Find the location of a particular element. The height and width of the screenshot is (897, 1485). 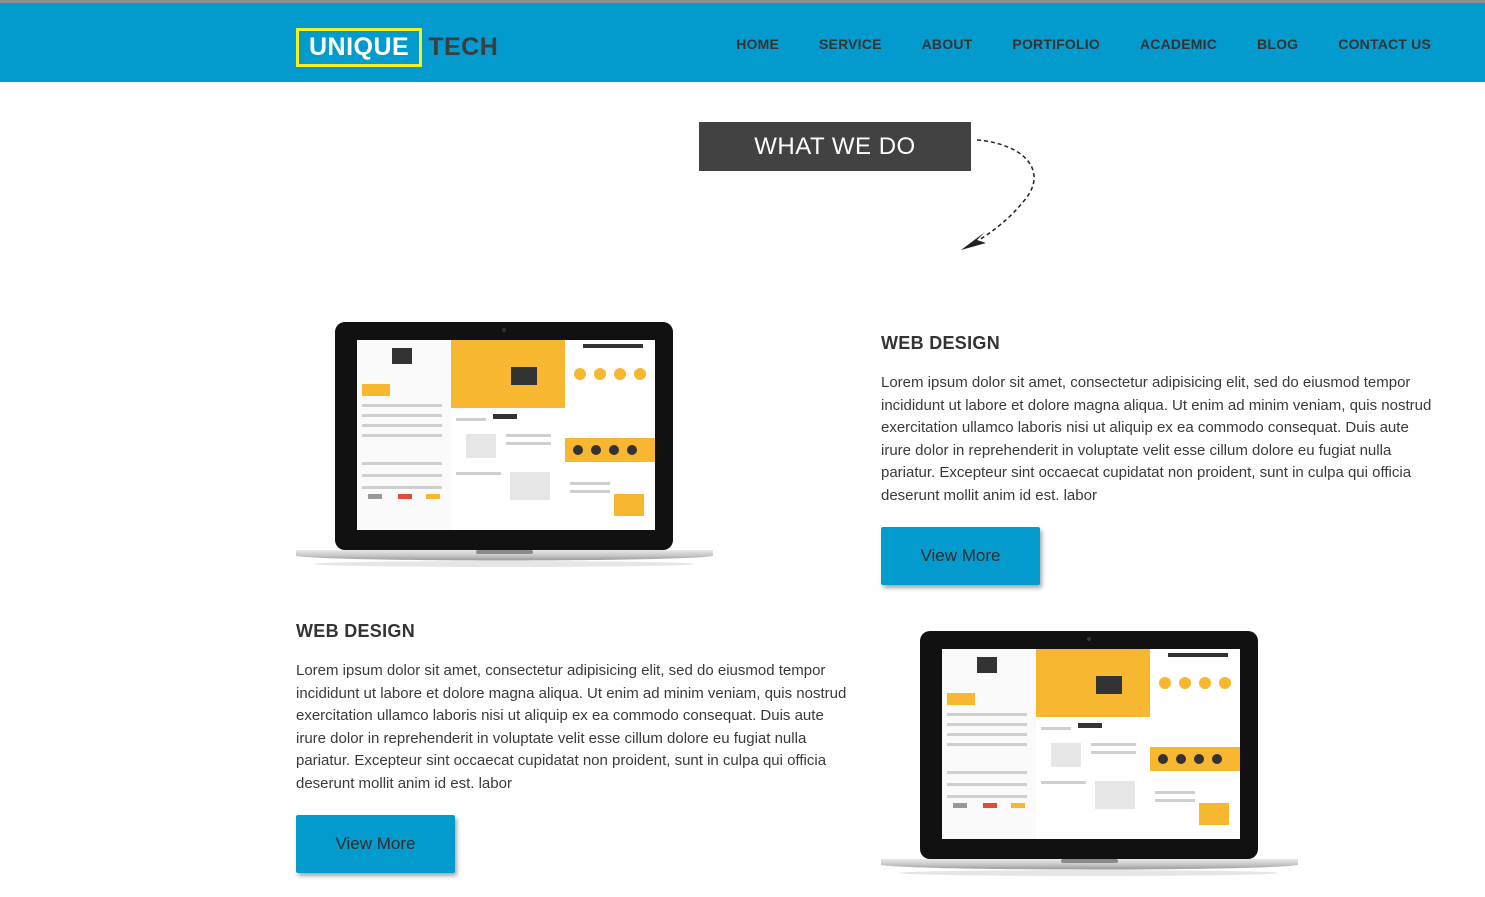

what-we-do-banner: WHAT WE DO is located at coordinates (835, 146).